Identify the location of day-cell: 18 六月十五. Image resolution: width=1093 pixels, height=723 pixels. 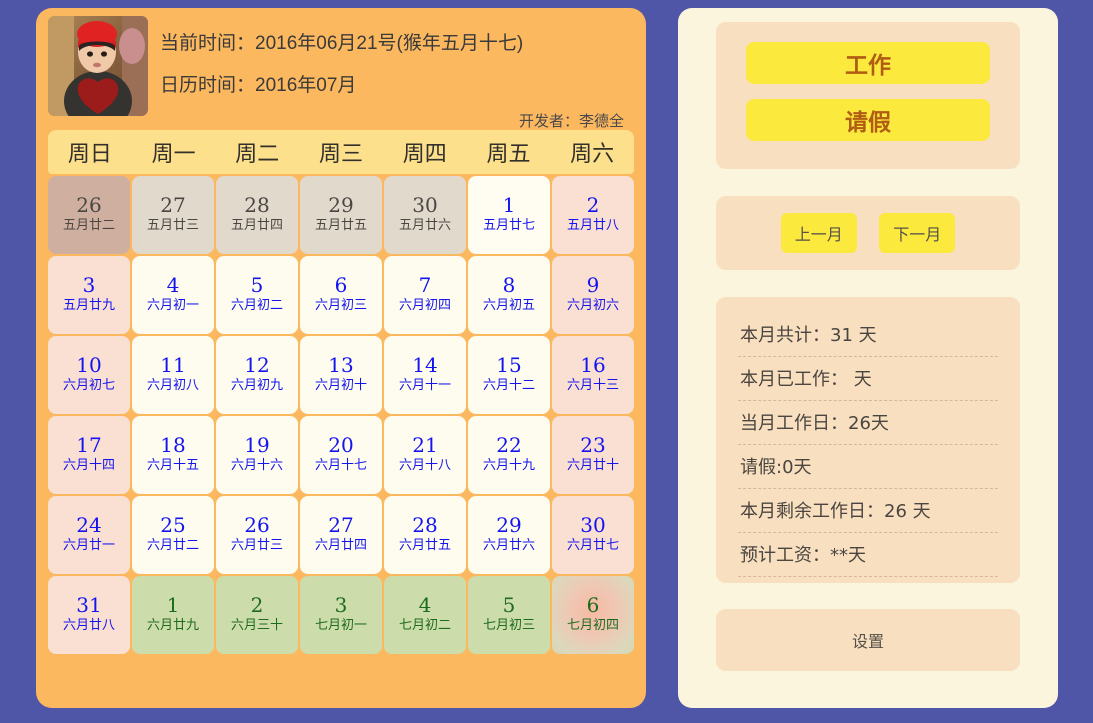
(173, 455).